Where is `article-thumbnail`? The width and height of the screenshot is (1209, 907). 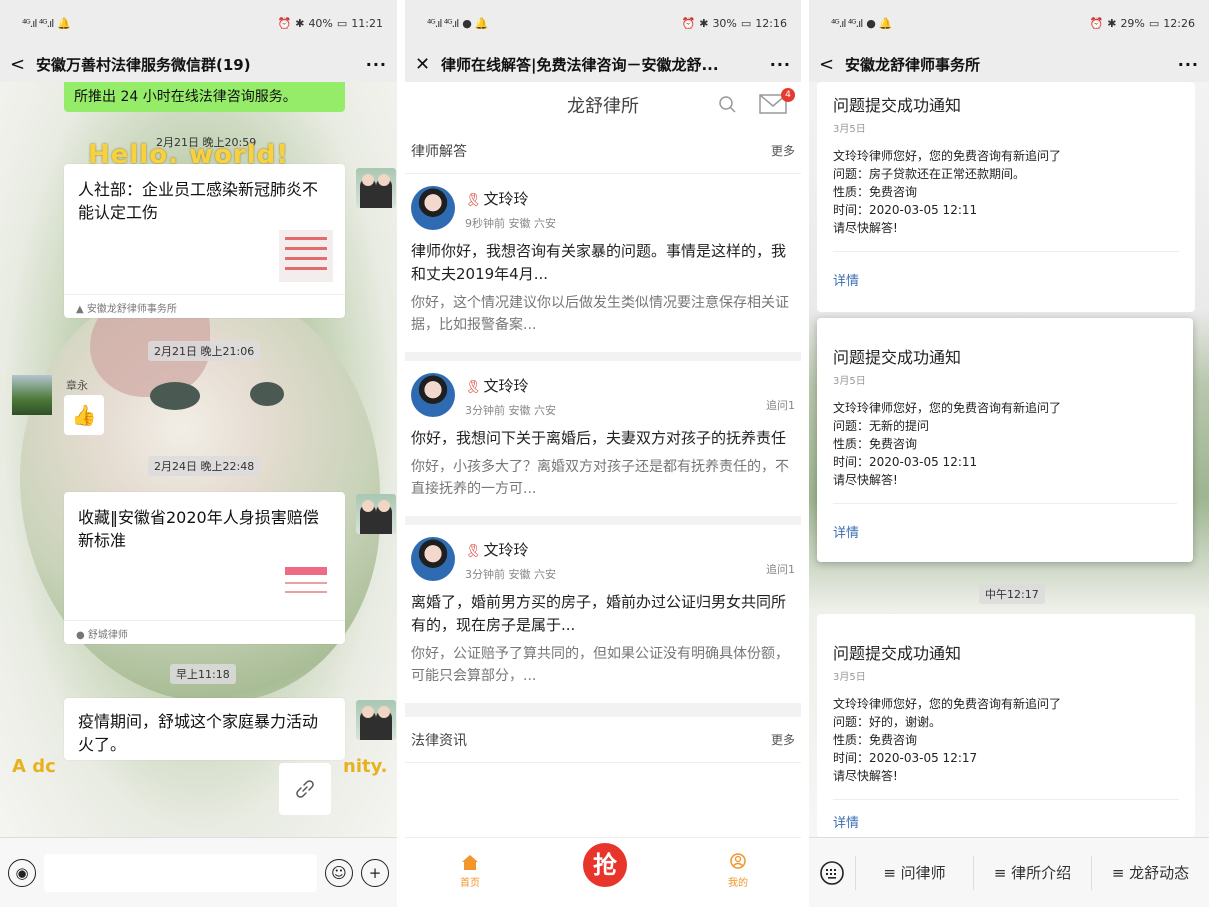 article-thumbnail is located at coordinates (306, 586).